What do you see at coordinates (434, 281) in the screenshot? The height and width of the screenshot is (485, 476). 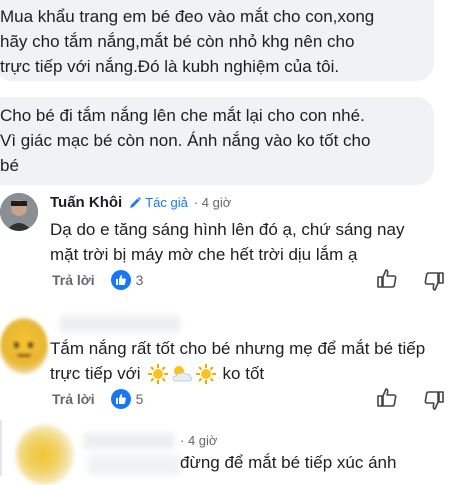 I see `dislike-button-icon` at bounding box center [434, 281].